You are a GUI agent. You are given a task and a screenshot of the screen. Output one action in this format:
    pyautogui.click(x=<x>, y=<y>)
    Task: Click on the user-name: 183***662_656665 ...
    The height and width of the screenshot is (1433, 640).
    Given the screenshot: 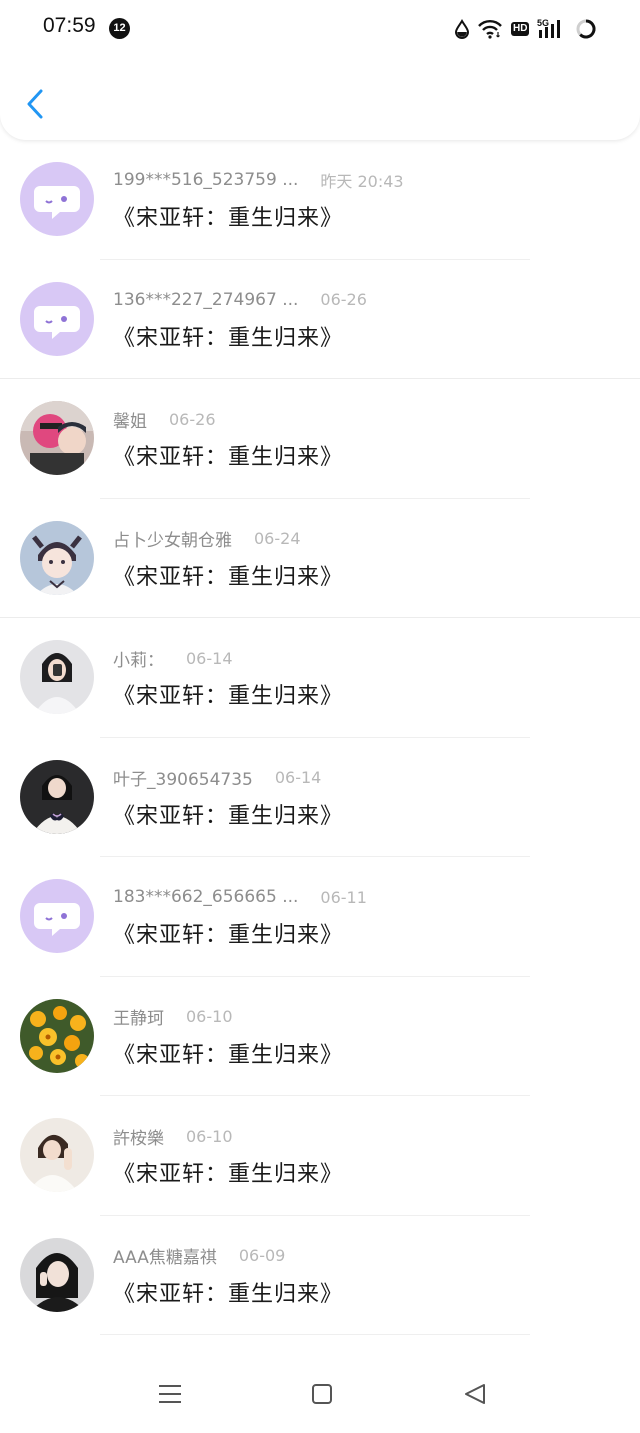 What is the action you would take?
    pyautogui.click(x=206, y=897)
    